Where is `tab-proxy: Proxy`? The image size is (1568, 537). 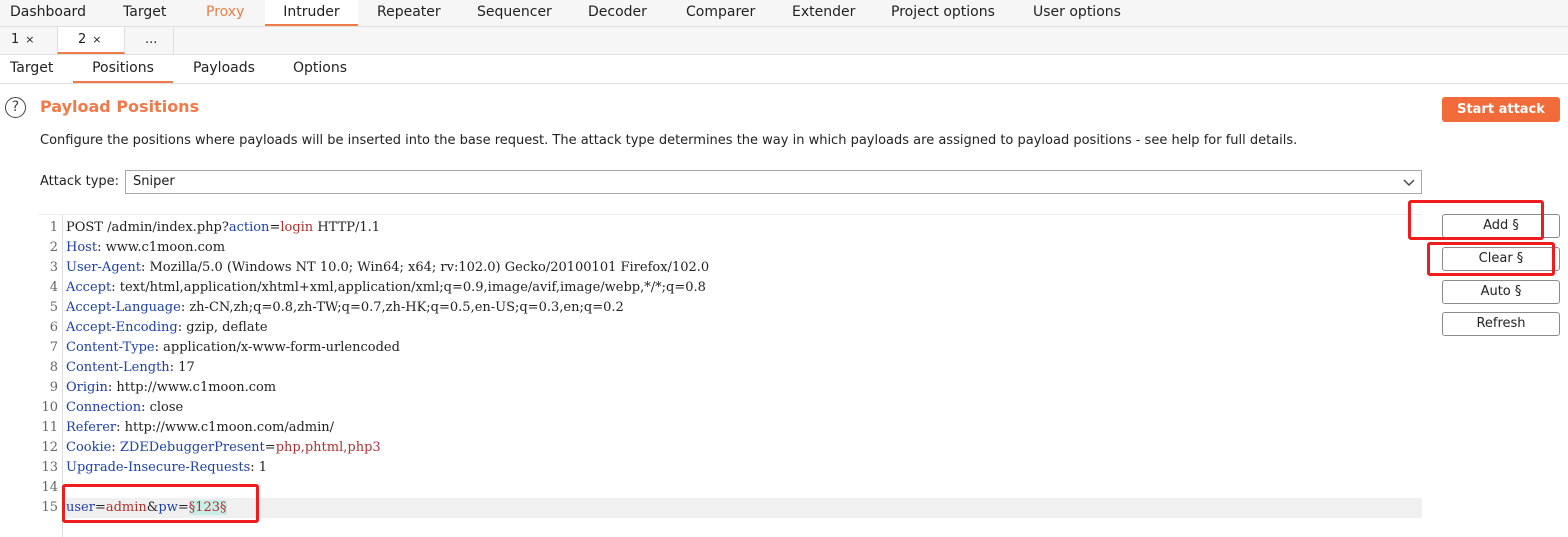 tab-proxy: Proxy is located at coordinates (225, 13).